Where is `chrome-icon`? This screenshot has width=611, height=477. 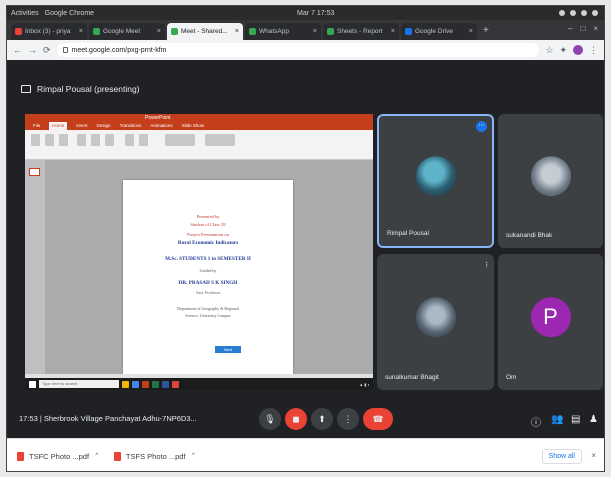
chrome-icon is located at coordinates (175, 384).